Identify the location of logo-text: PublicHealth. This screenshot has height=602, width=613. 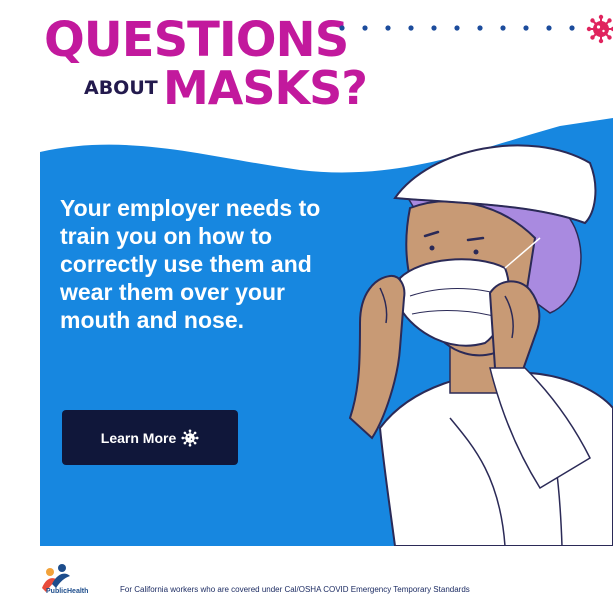
(67, 591).